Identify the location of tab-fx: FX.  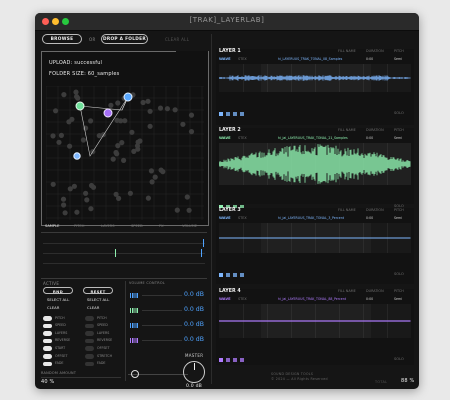
(161, 226).